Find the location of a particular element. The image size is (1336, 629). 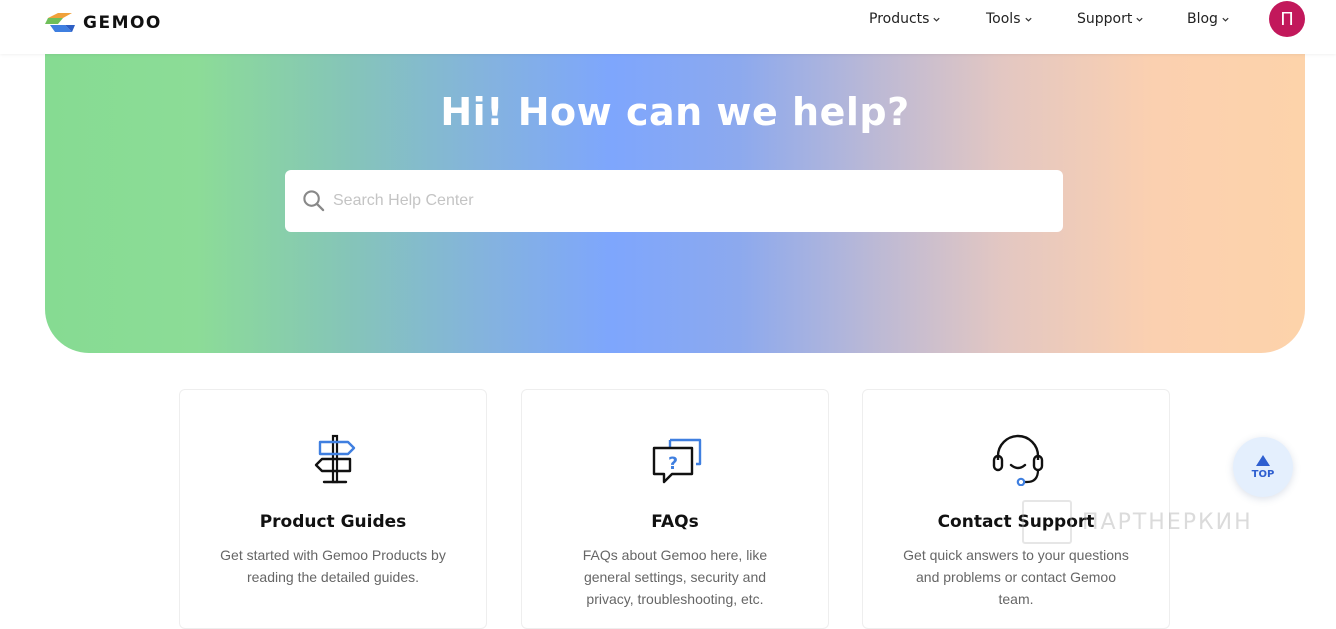

hero-title: Hi! How can we help? is located at coordinates (675, 112).